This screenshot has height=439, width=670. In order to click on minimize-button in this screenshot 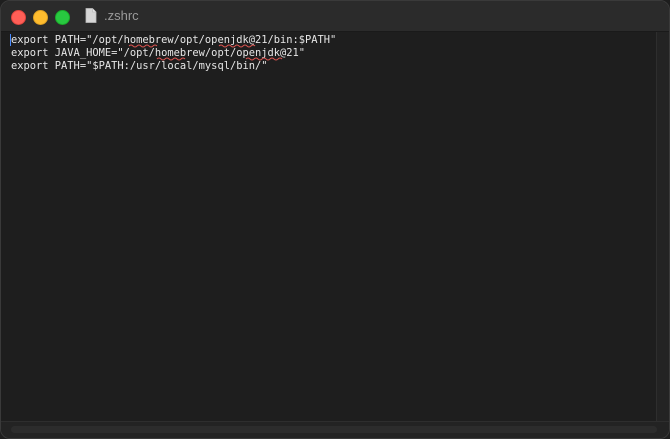, I will do `click(40, 17)`.